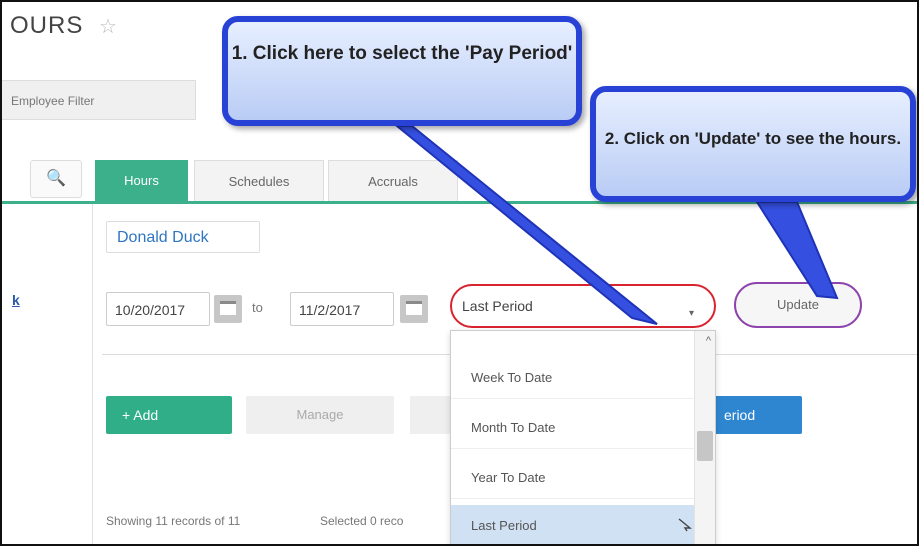 This screenshot has height=546, width=919. What do you see at coordinates (753, 144) in the screenshot?
I see `callout-step-2: 2. Click on 'Update' to see the hours.` at bounding box center [753, 144].